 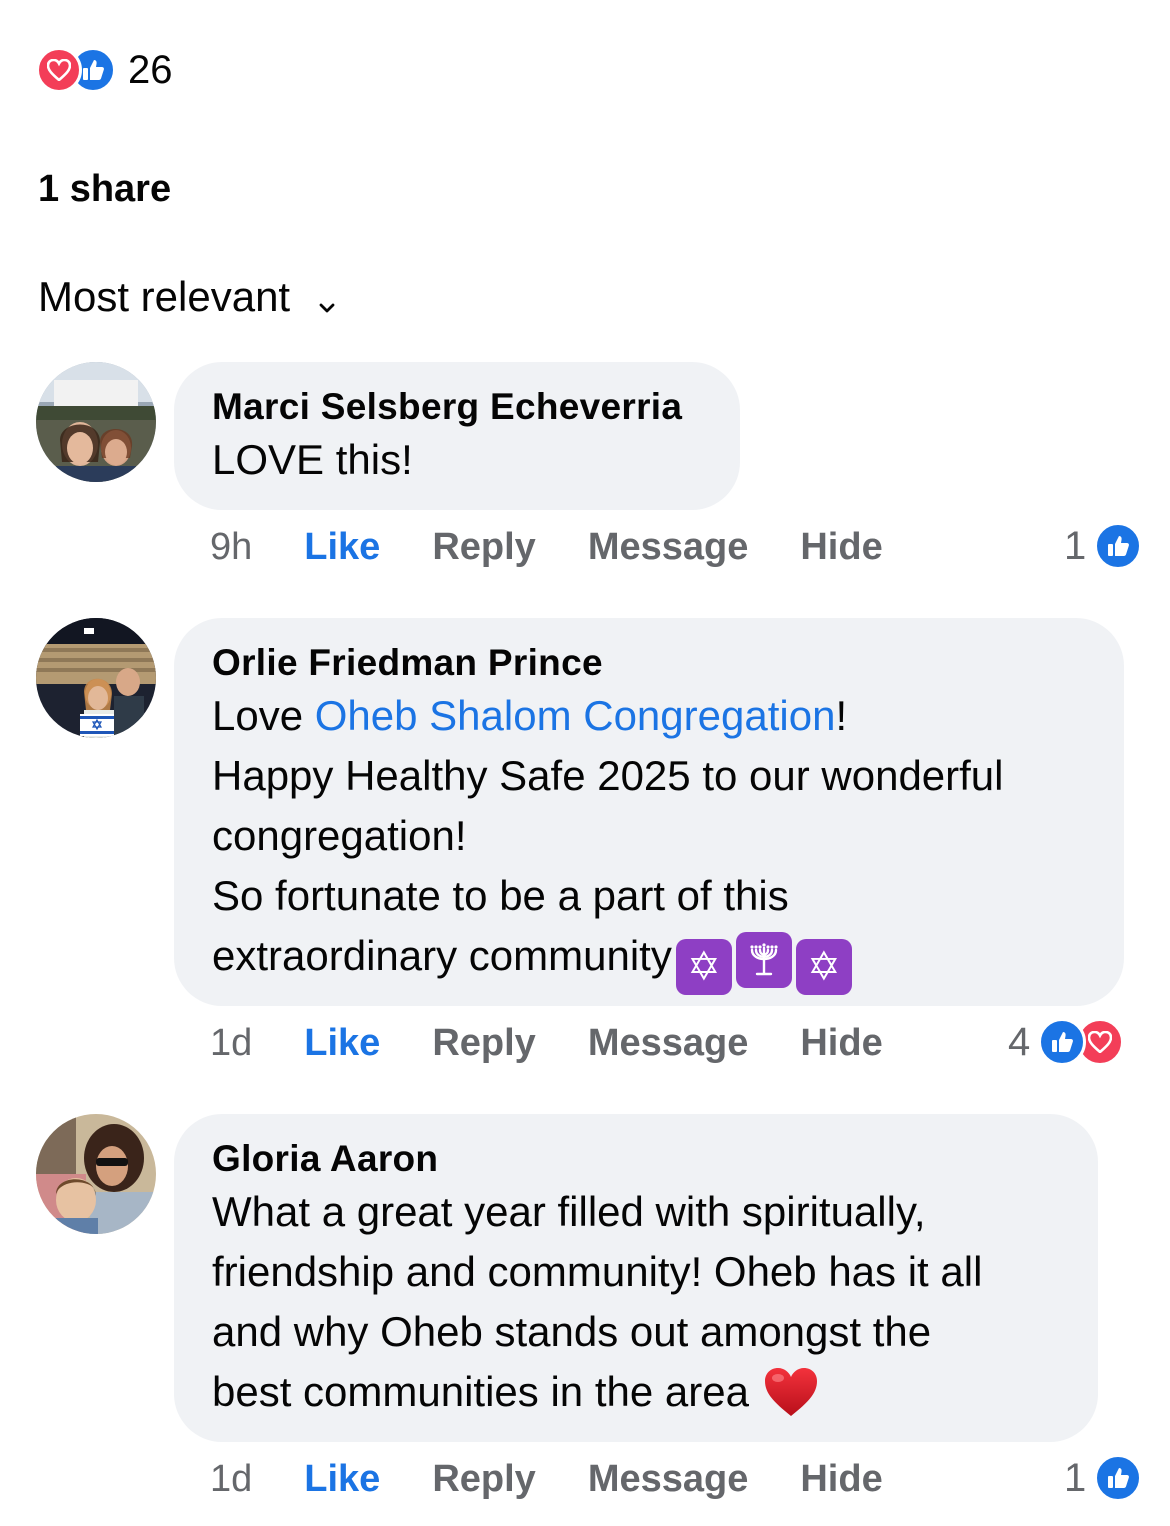 I want to click on comment-reactions: 4, so click(x=1066, y=1042).